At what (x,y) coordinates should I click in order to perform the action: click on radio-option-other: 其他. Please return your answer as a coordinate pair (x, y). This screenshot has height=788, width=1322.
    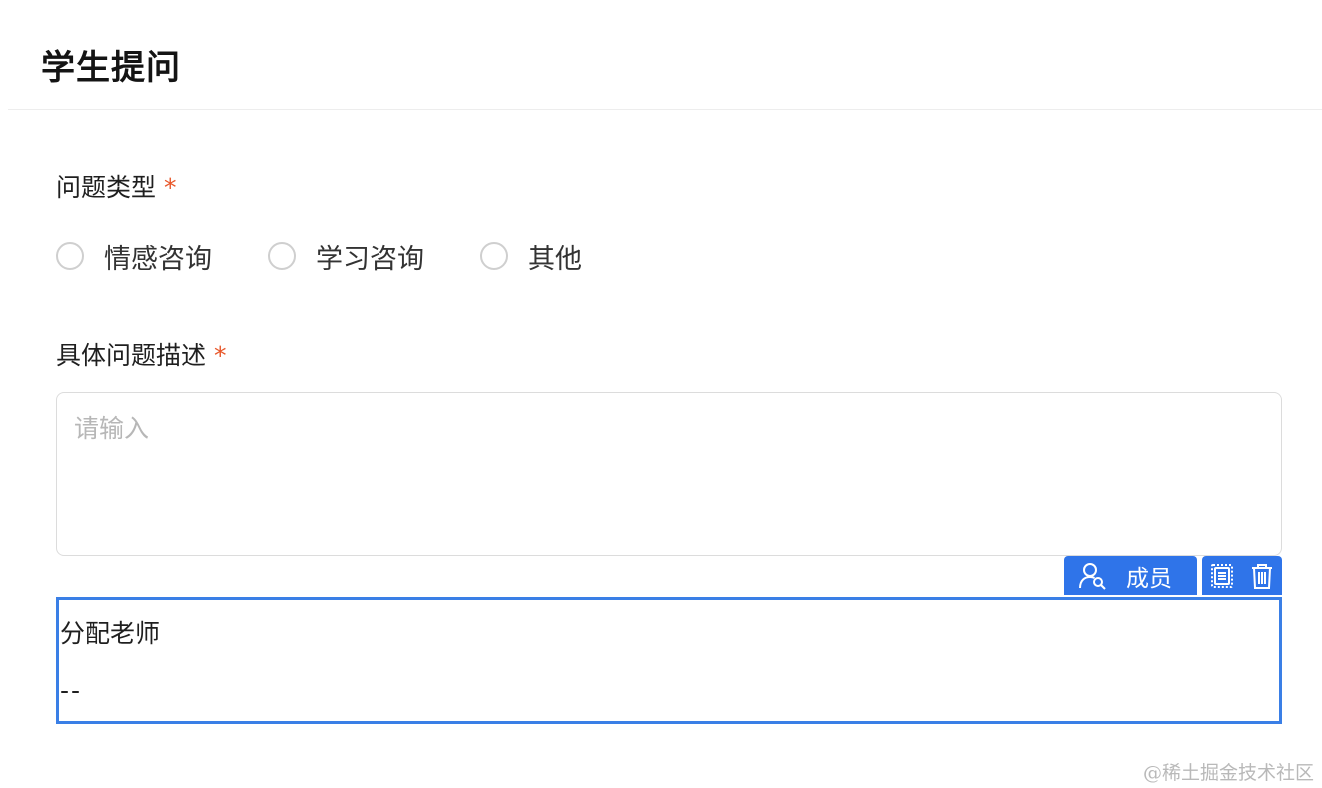
    Looking at the image, I should click on (531, 256).